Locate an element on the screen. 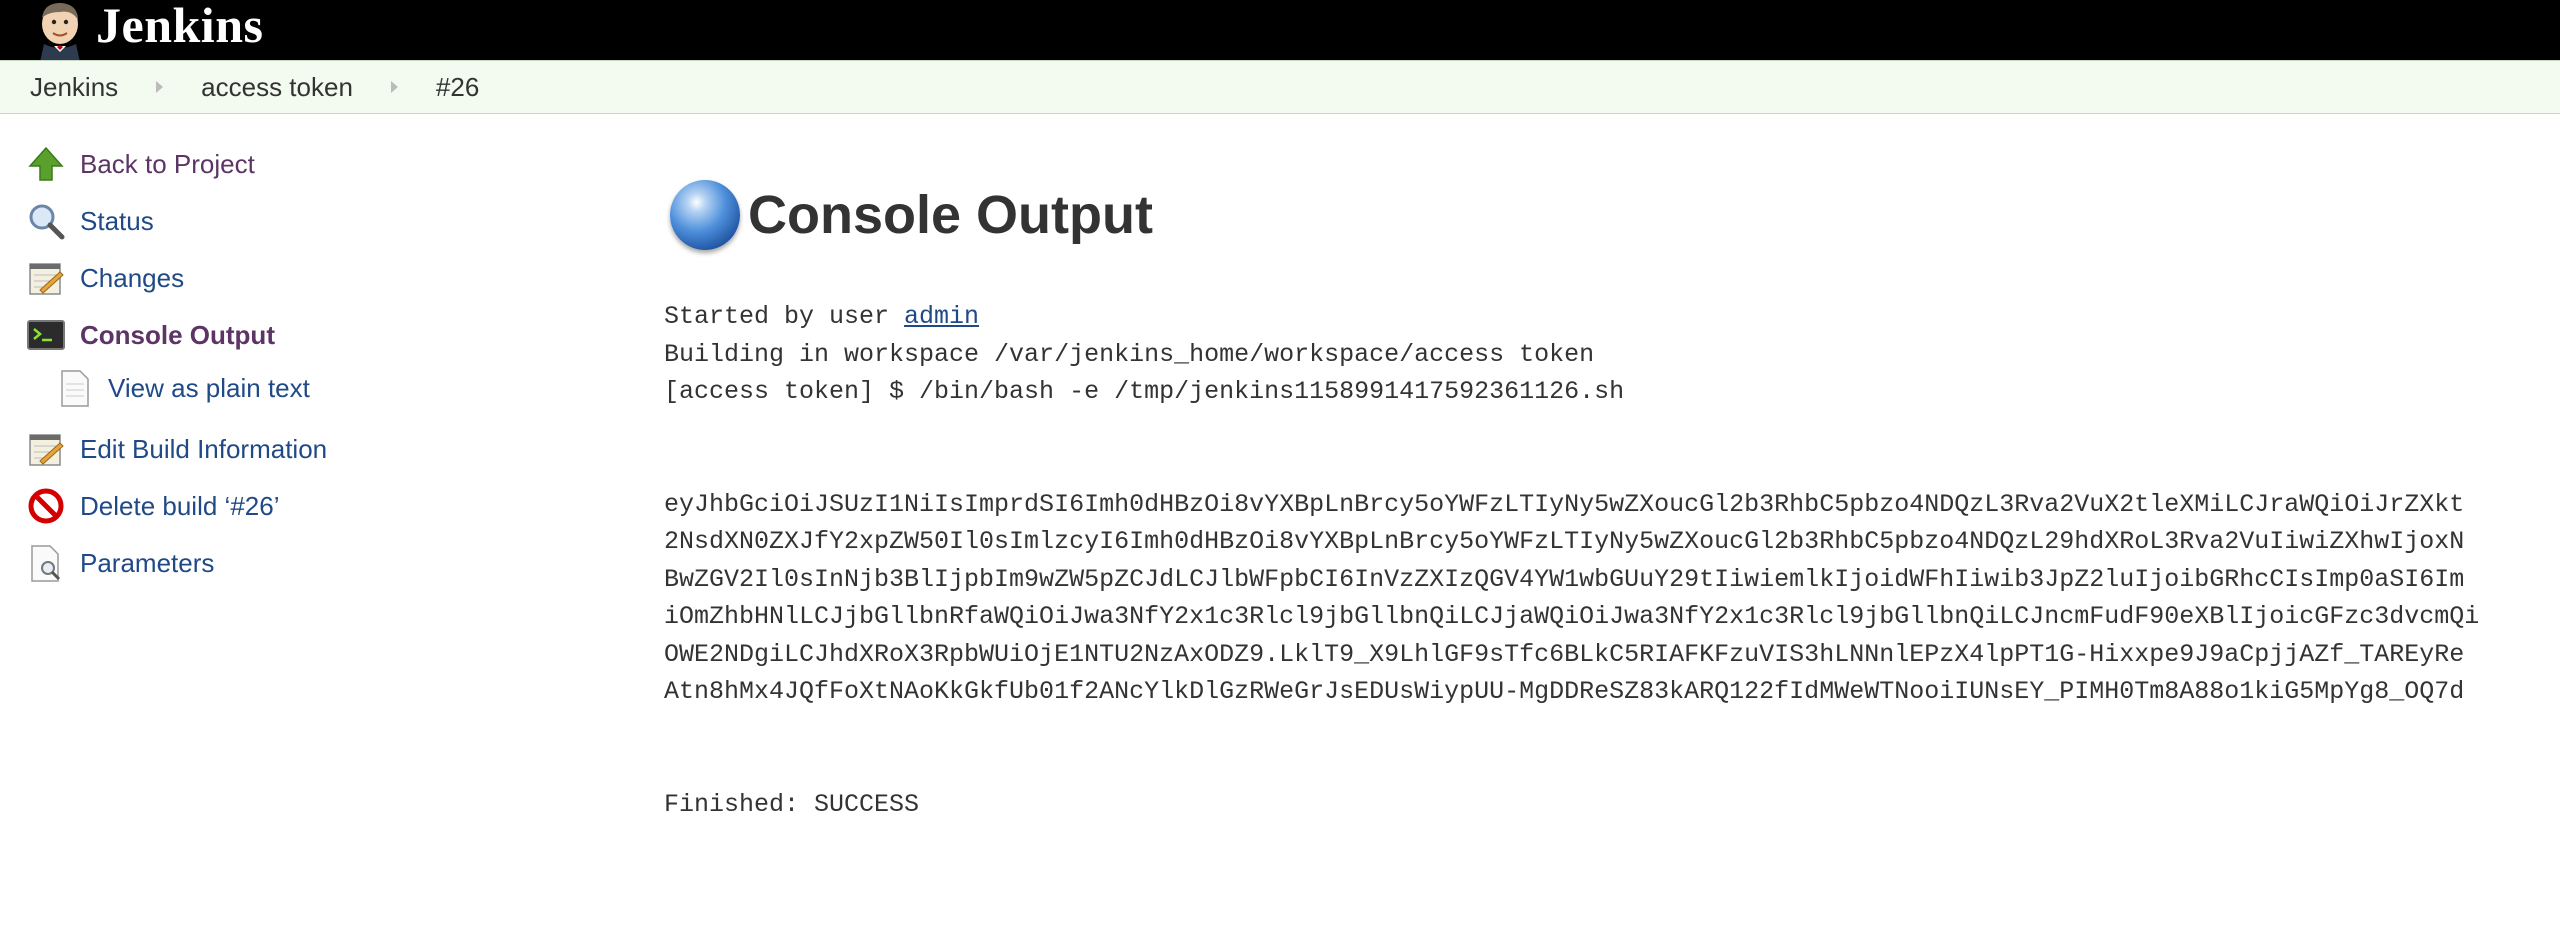 This screenshot has width=2560, height=934. sidebar-item-label: Delete build ‘#26’ is located at coordinates (180, 505).